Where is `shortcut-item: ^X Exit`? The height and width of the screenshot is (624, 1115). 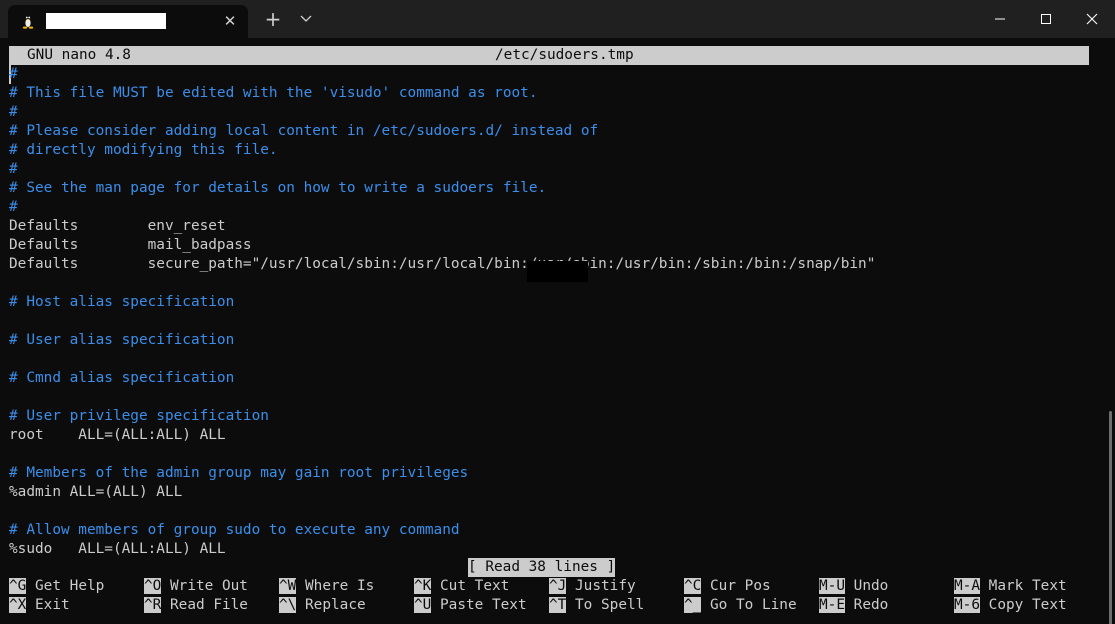
shortcut-item: ^X Exit is located at coordinates (39, 605).